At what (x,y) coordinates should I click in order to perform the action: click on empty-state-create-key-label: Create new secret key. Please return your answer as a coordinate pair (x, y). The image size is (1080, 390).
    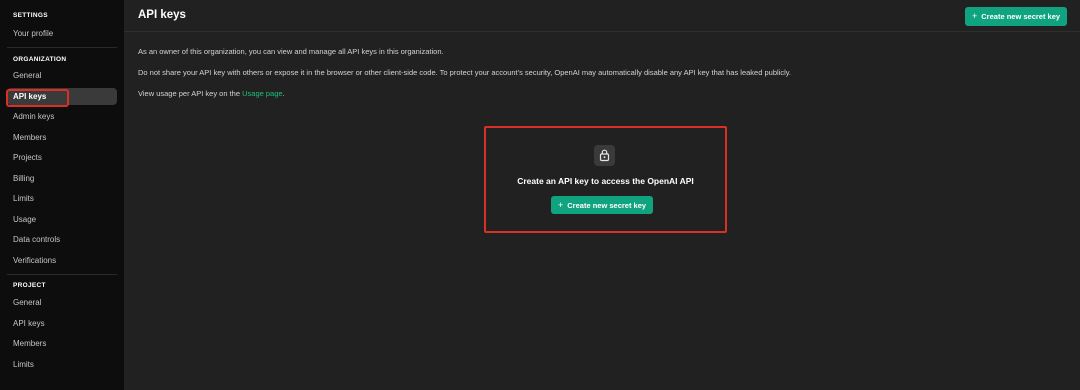
    Looking at the image, I should click on (607, 205).